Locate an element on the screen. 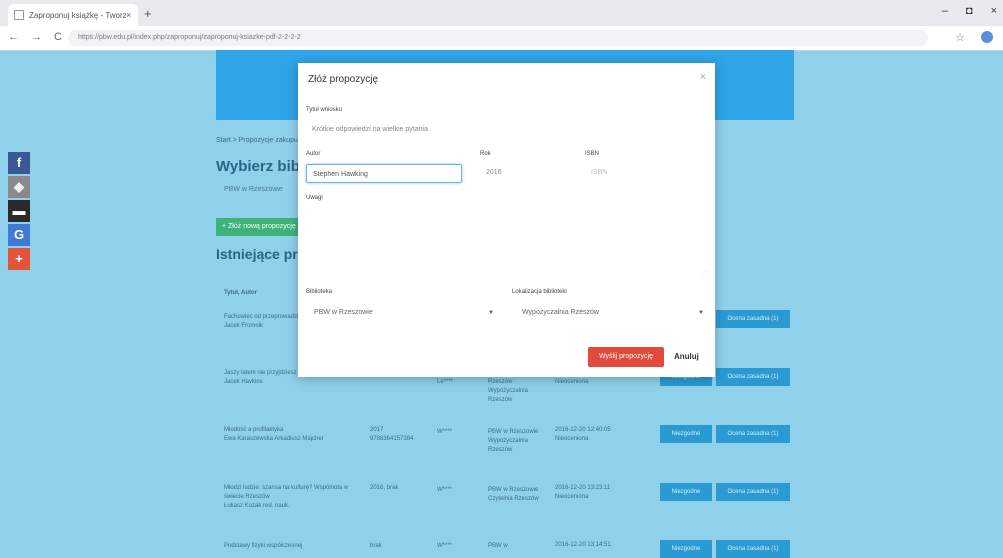 This screenshot has width=1003, height=558. author-input: Stephen Hawking is located at coordinates (384, 173).